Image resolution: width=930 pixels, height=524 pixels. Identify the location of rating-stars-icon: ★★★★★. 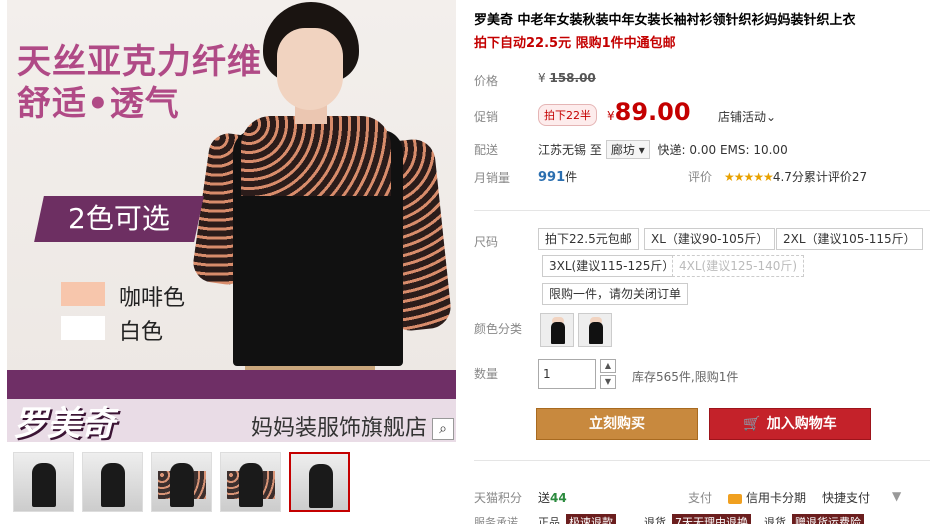
(749, 177).